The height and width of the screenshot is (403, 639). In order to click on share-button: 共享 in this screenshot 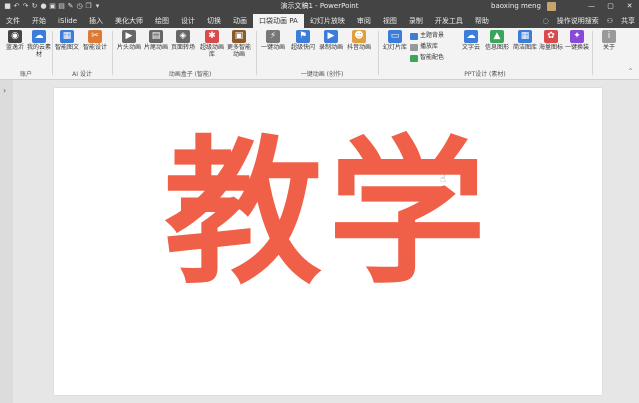, I will do `click(628, 21)`.